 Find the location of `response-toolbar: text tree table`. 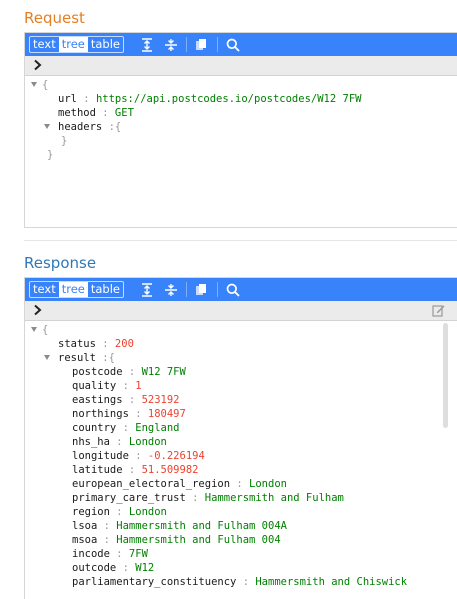

response-toolbar: text tree table is located at coordinates (241, 289).